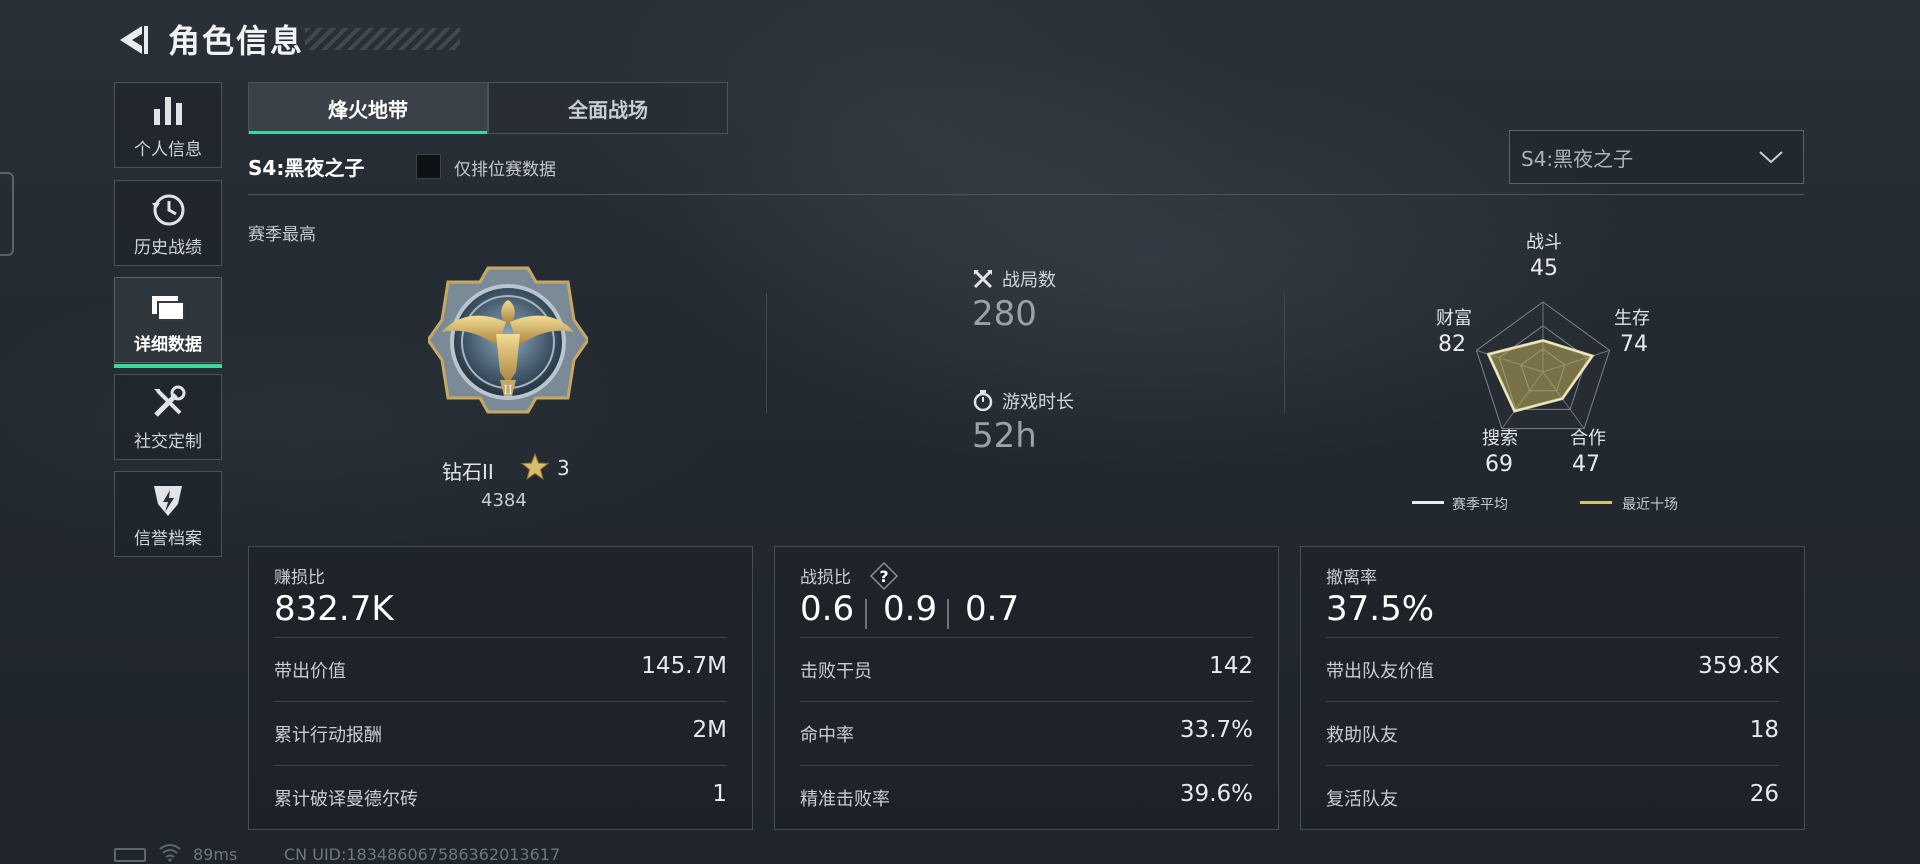  Describe the element at coordinates (1499, 464) in the screenshot. I see `radar-value-search: 69` at that location.